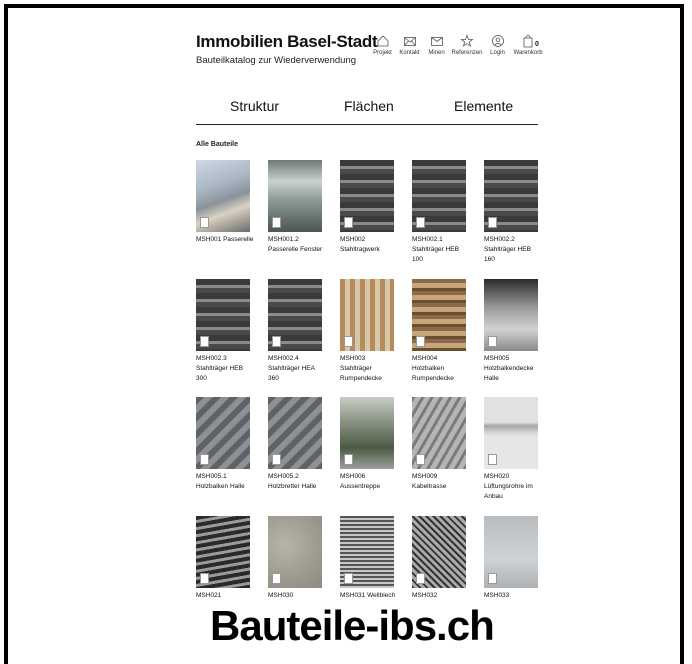 The height and width of the screenshot is (664, 692). What do you see at coordinates (528, 41) in the screenshot?
I see `bag-icon` at bounding box center [528, 41].